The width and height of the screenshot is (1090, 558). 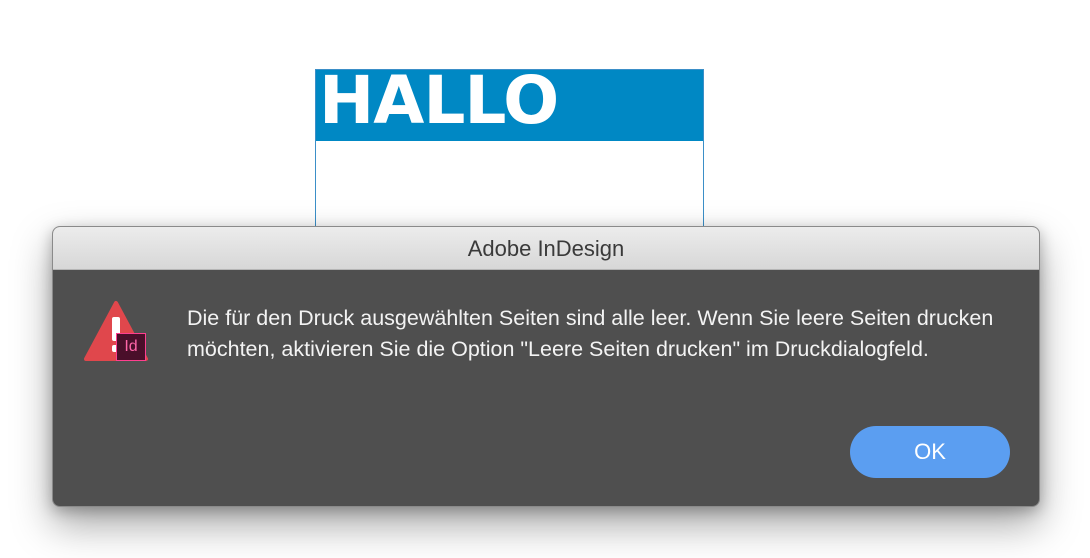 What do you see at coordinates (439, 100) in the screenshot?
I see `document-header-text: HALLO` at bounding box center [439, 100].